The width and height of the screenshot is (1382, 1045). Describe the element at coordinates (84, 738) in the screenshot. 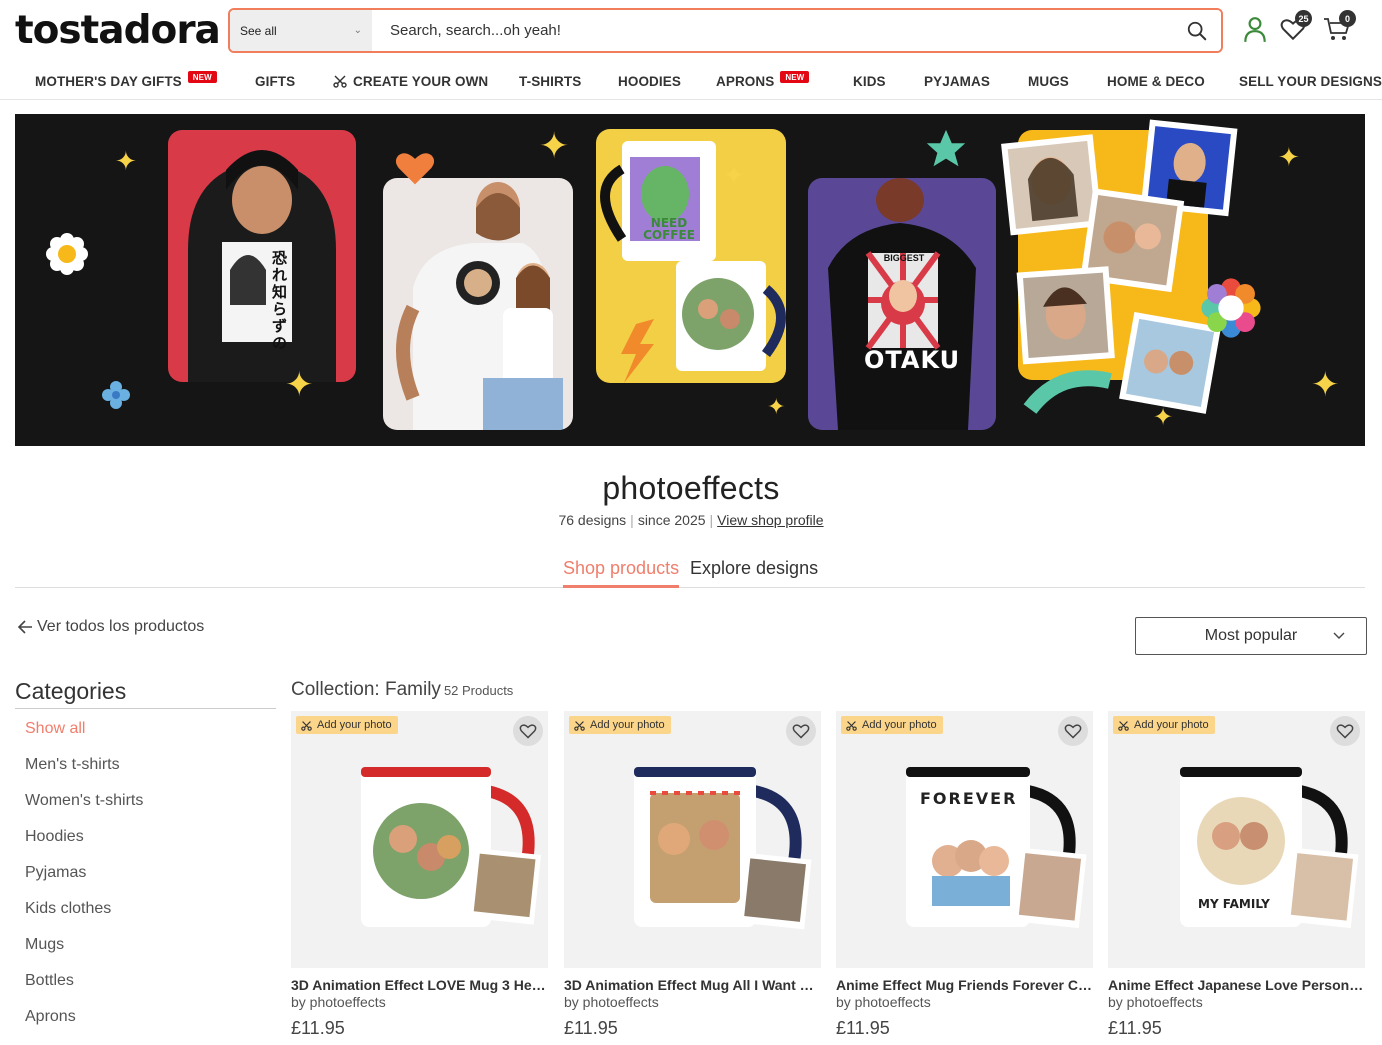

I see `category-item-show-all: Show all` at that location.